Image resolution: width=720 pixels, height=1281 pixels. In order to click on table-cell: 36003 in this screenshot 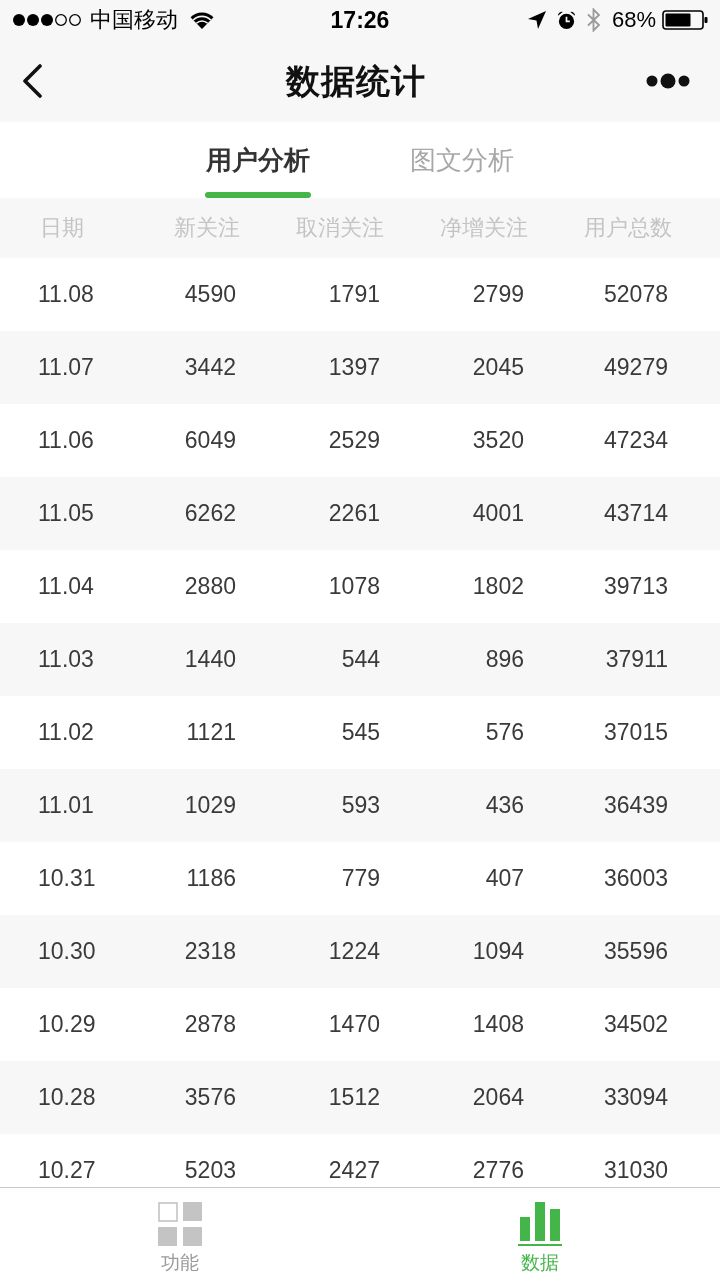, I will do `click(636, 878)`.